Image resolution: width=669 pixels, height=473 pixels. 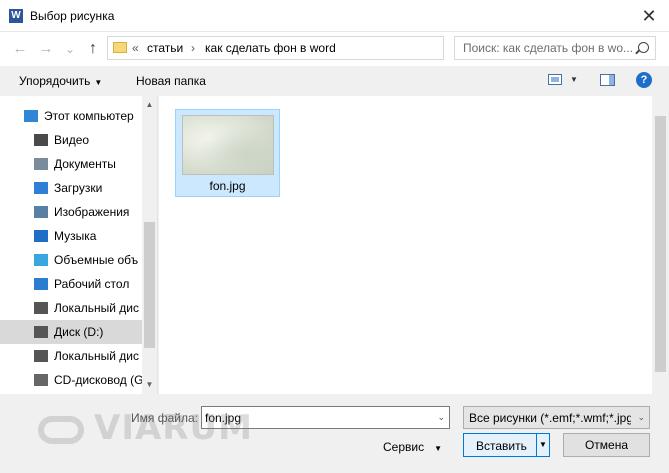 I want to click on tools-button: Сервис ▼, so click(x=412, y=447).